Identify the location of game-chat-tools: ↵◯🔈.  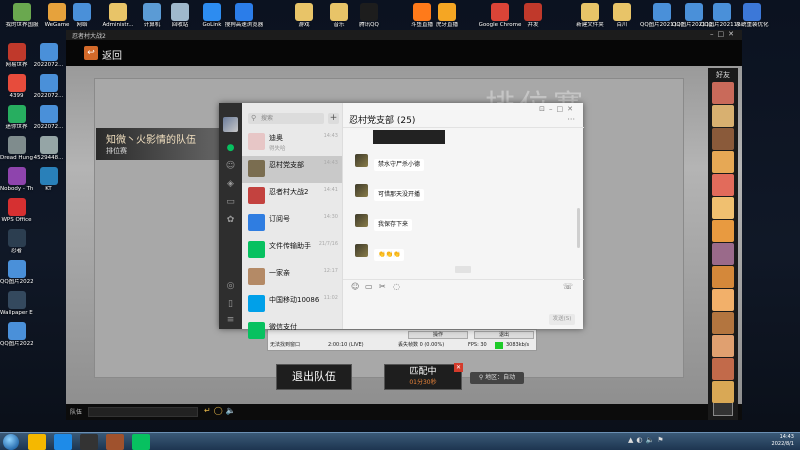
(221, 410).